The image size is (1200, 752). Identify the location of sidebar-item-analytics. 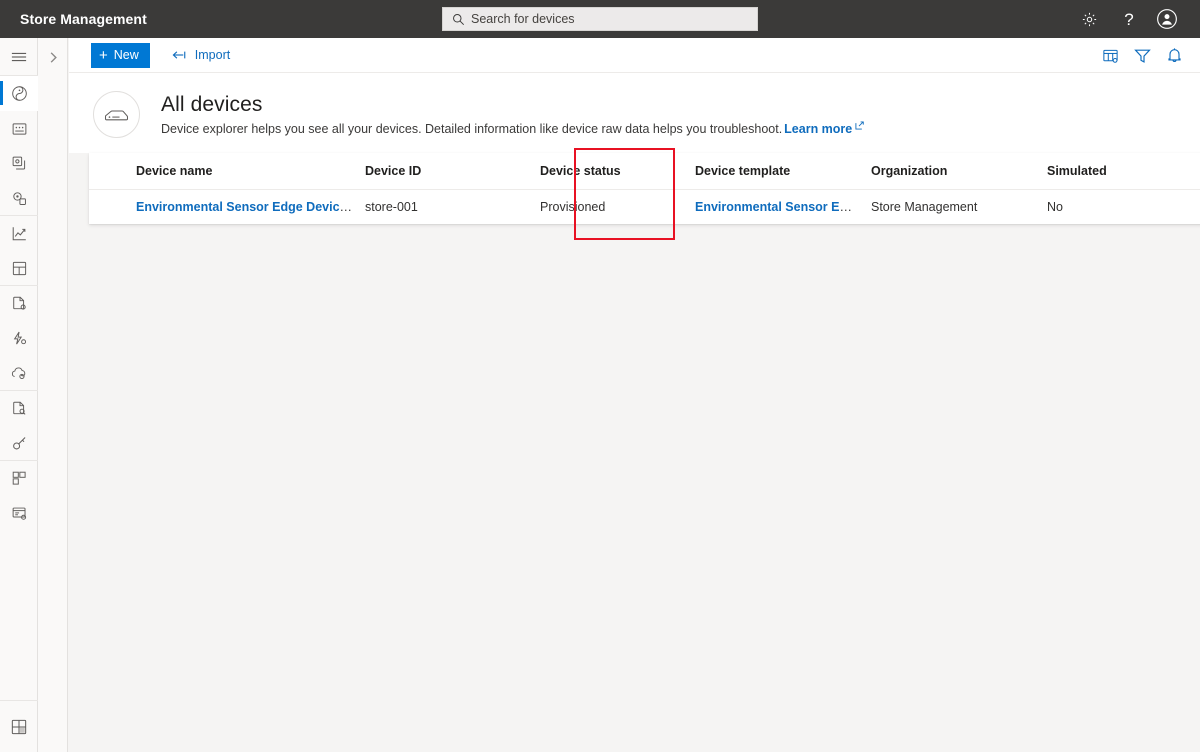
(19, 233).